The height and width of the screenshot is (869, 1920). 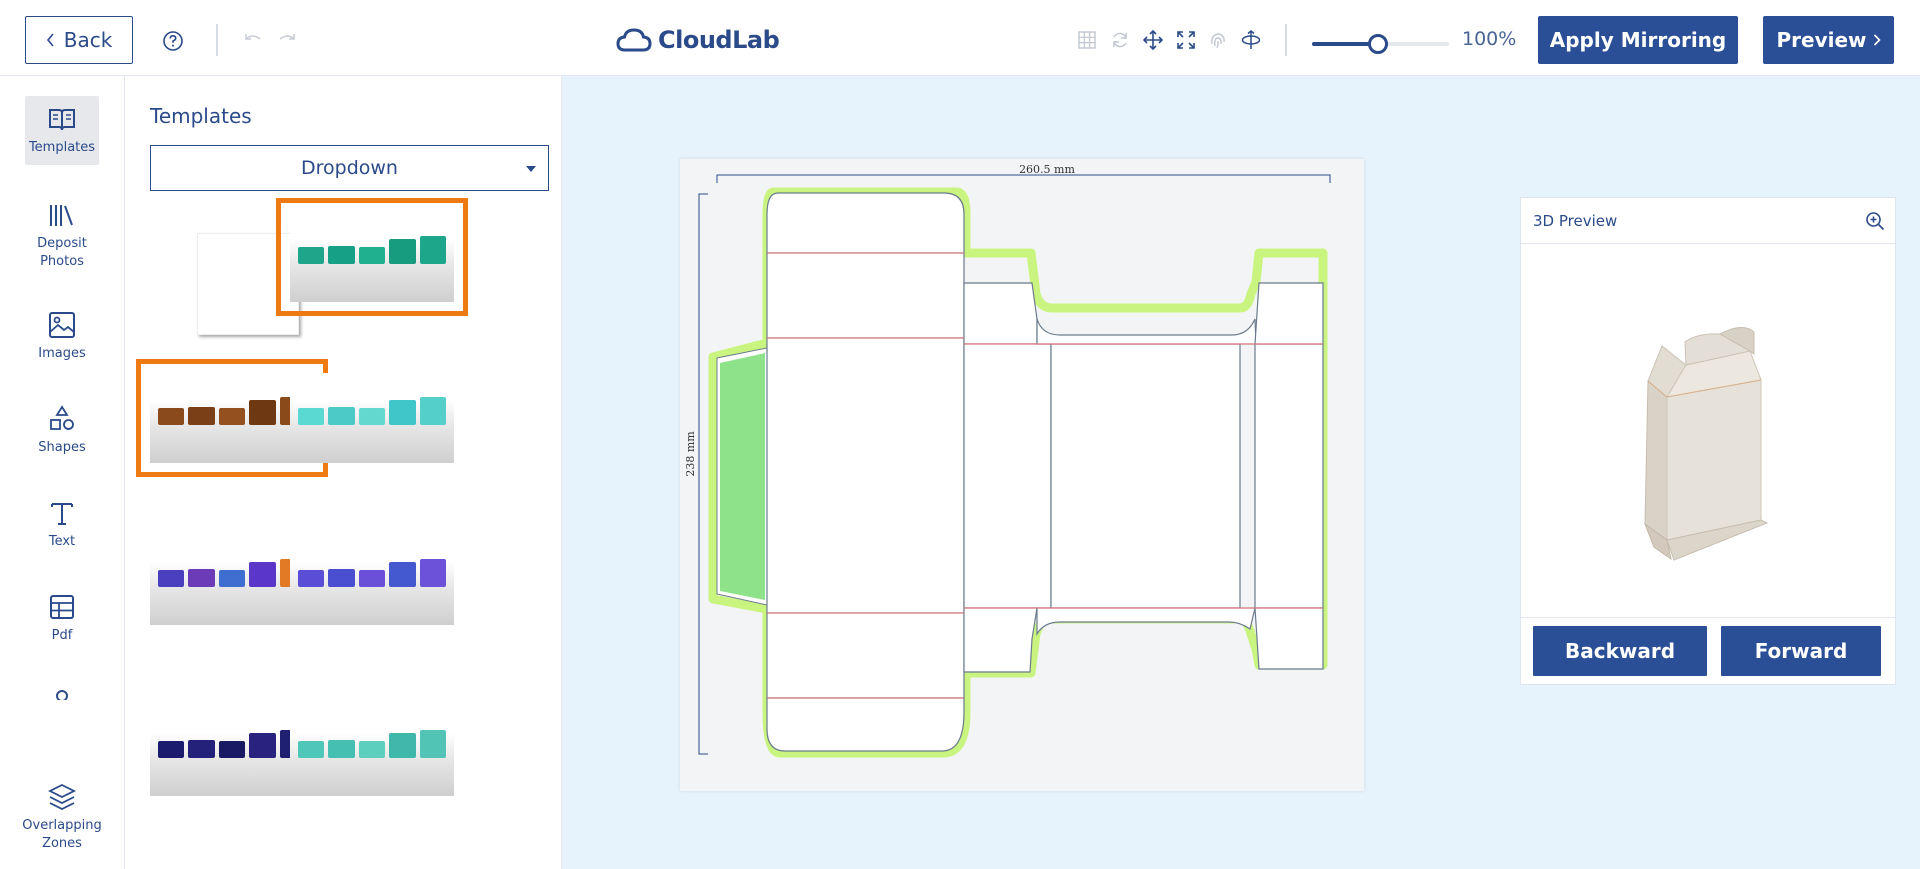 I want to click on template-thumbnail-teal, so click(x=372, y=257).